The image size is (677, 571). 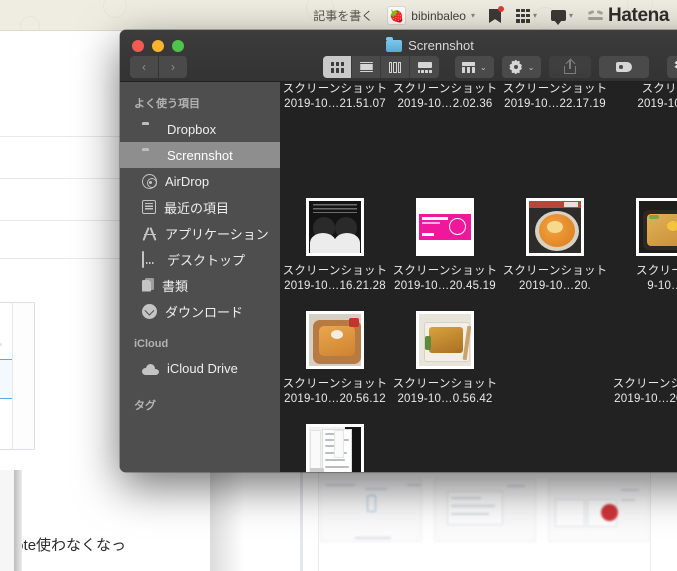 I want to click on notifications-button: ▾, so click(x=562, y=17).